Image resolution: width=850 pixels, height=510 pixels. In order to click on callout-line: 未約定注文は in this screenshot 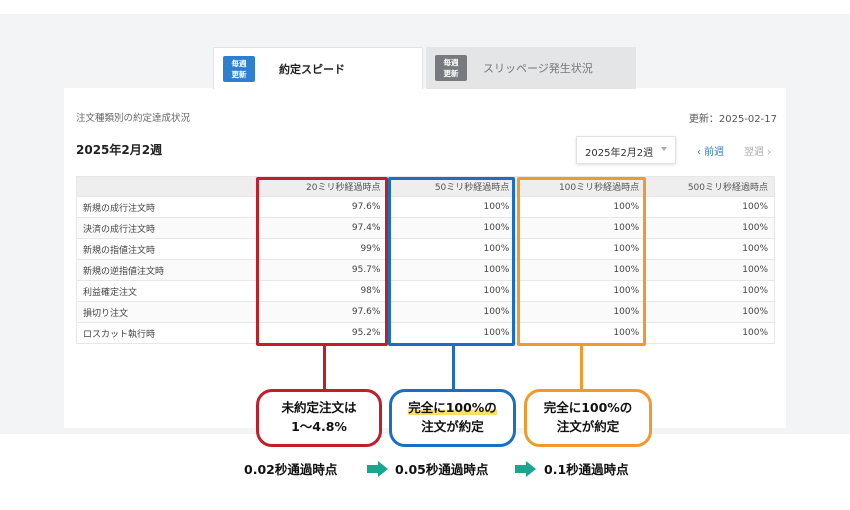, I will do `click(319, 407)`.